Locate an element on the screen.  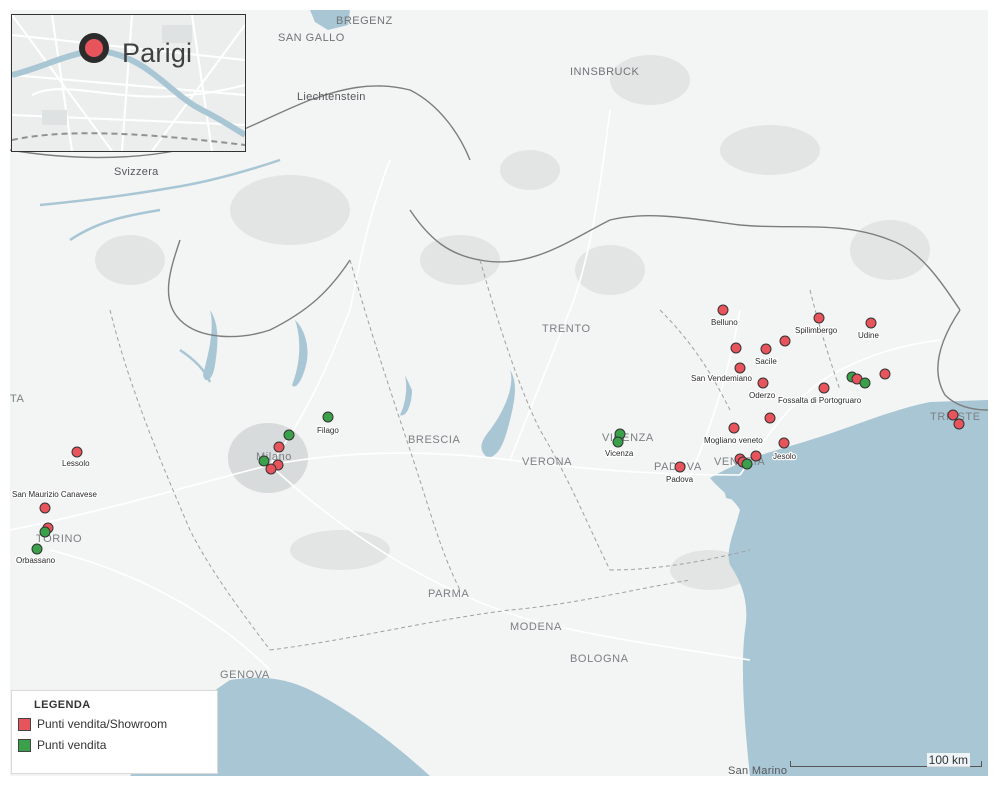
marker-sacile-a is located at coordinates (736, 348).